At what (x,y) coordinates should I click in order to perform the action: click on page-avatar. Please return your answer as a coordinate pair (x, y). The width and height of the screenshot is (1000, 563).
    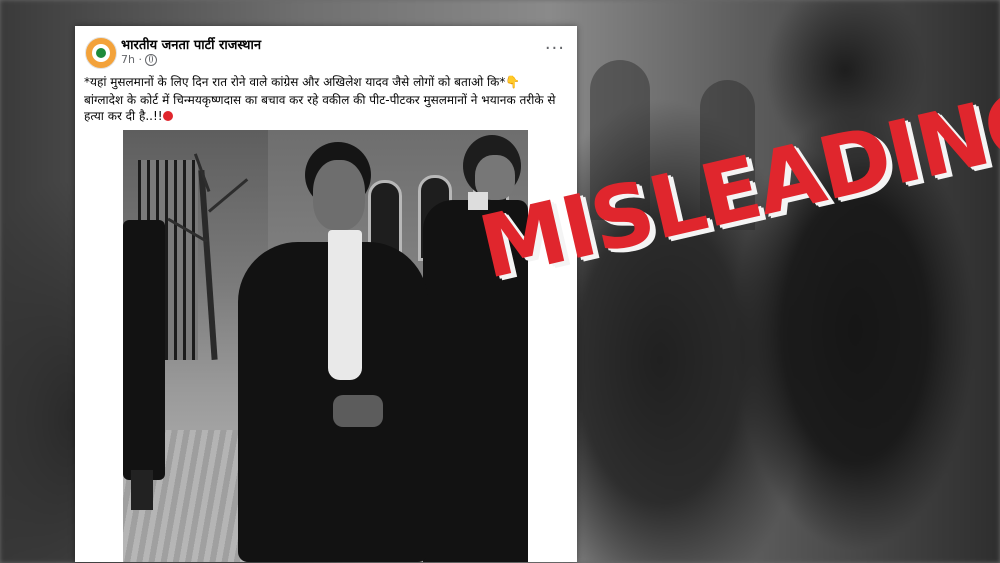
    Looking at the image, I should click on (101, 53).